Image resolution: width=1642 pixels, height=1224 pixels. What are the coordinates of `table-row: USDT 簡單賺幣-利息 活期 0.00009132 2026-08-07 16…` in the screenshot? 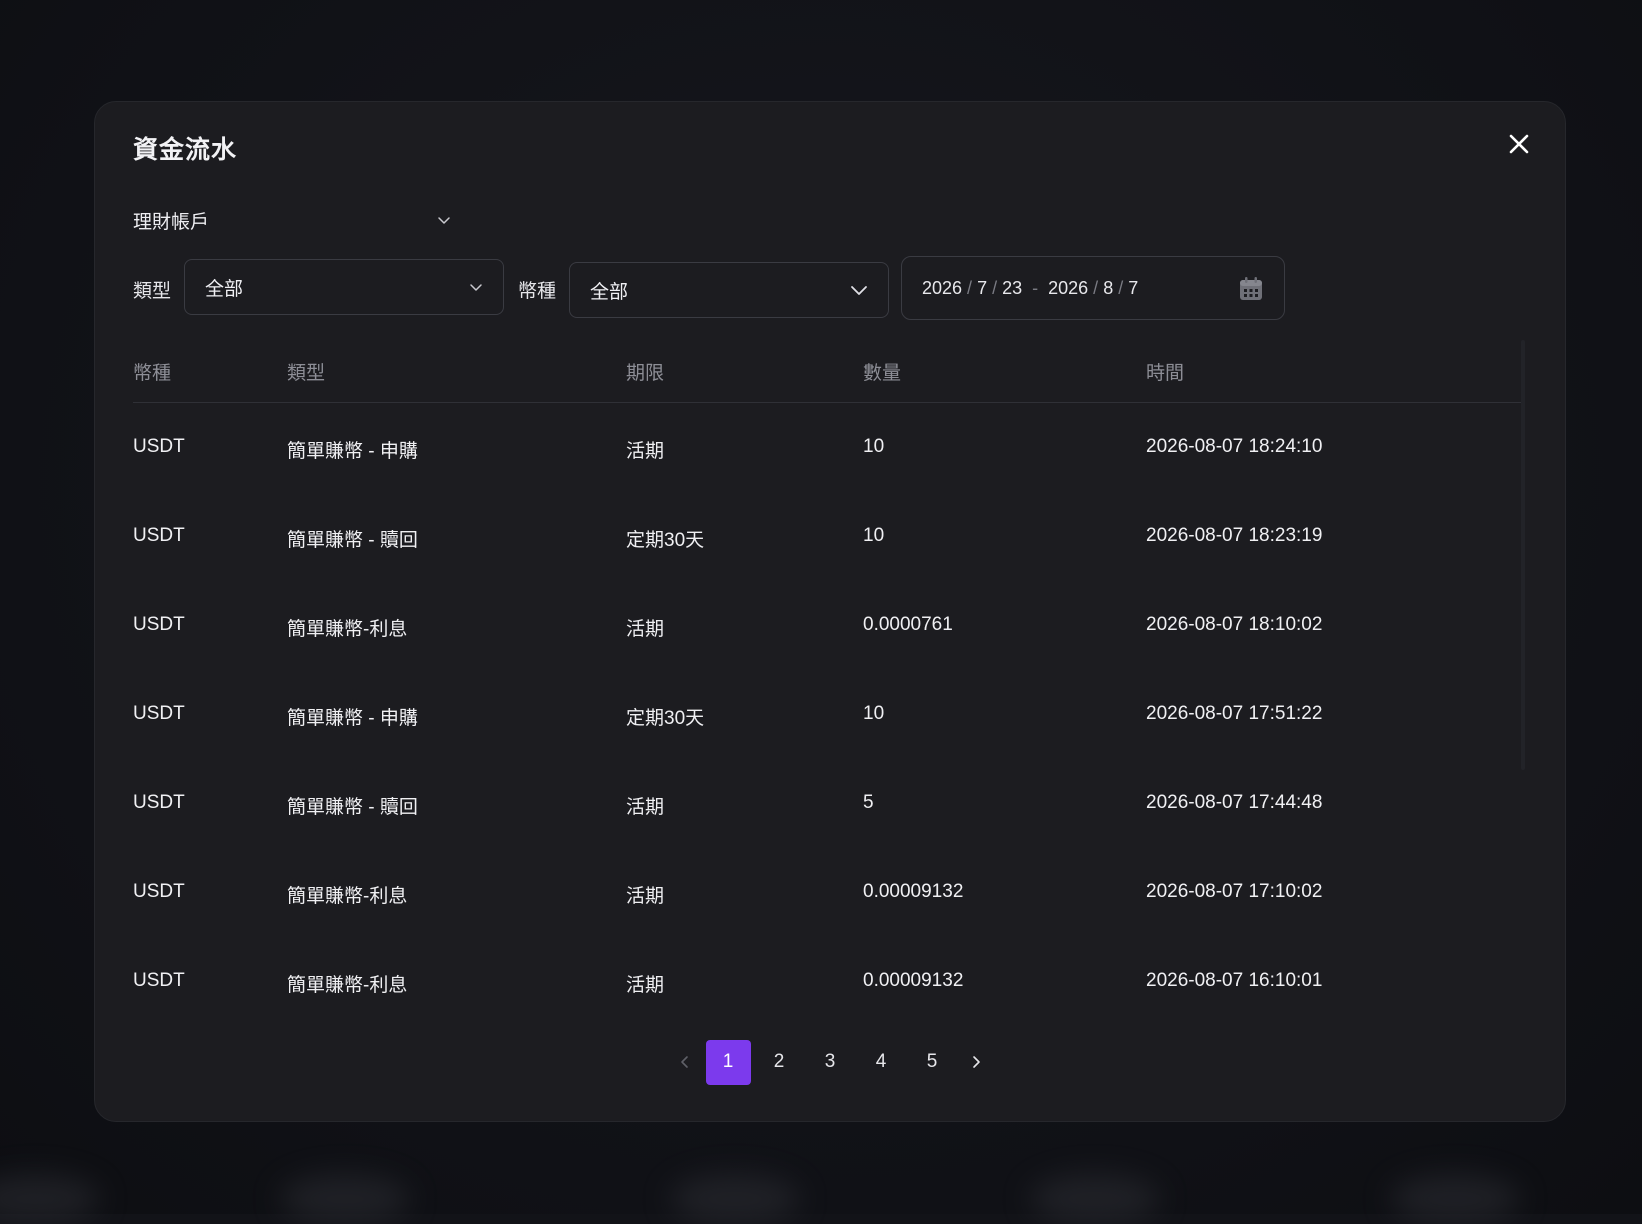 It's located at (827, 981).